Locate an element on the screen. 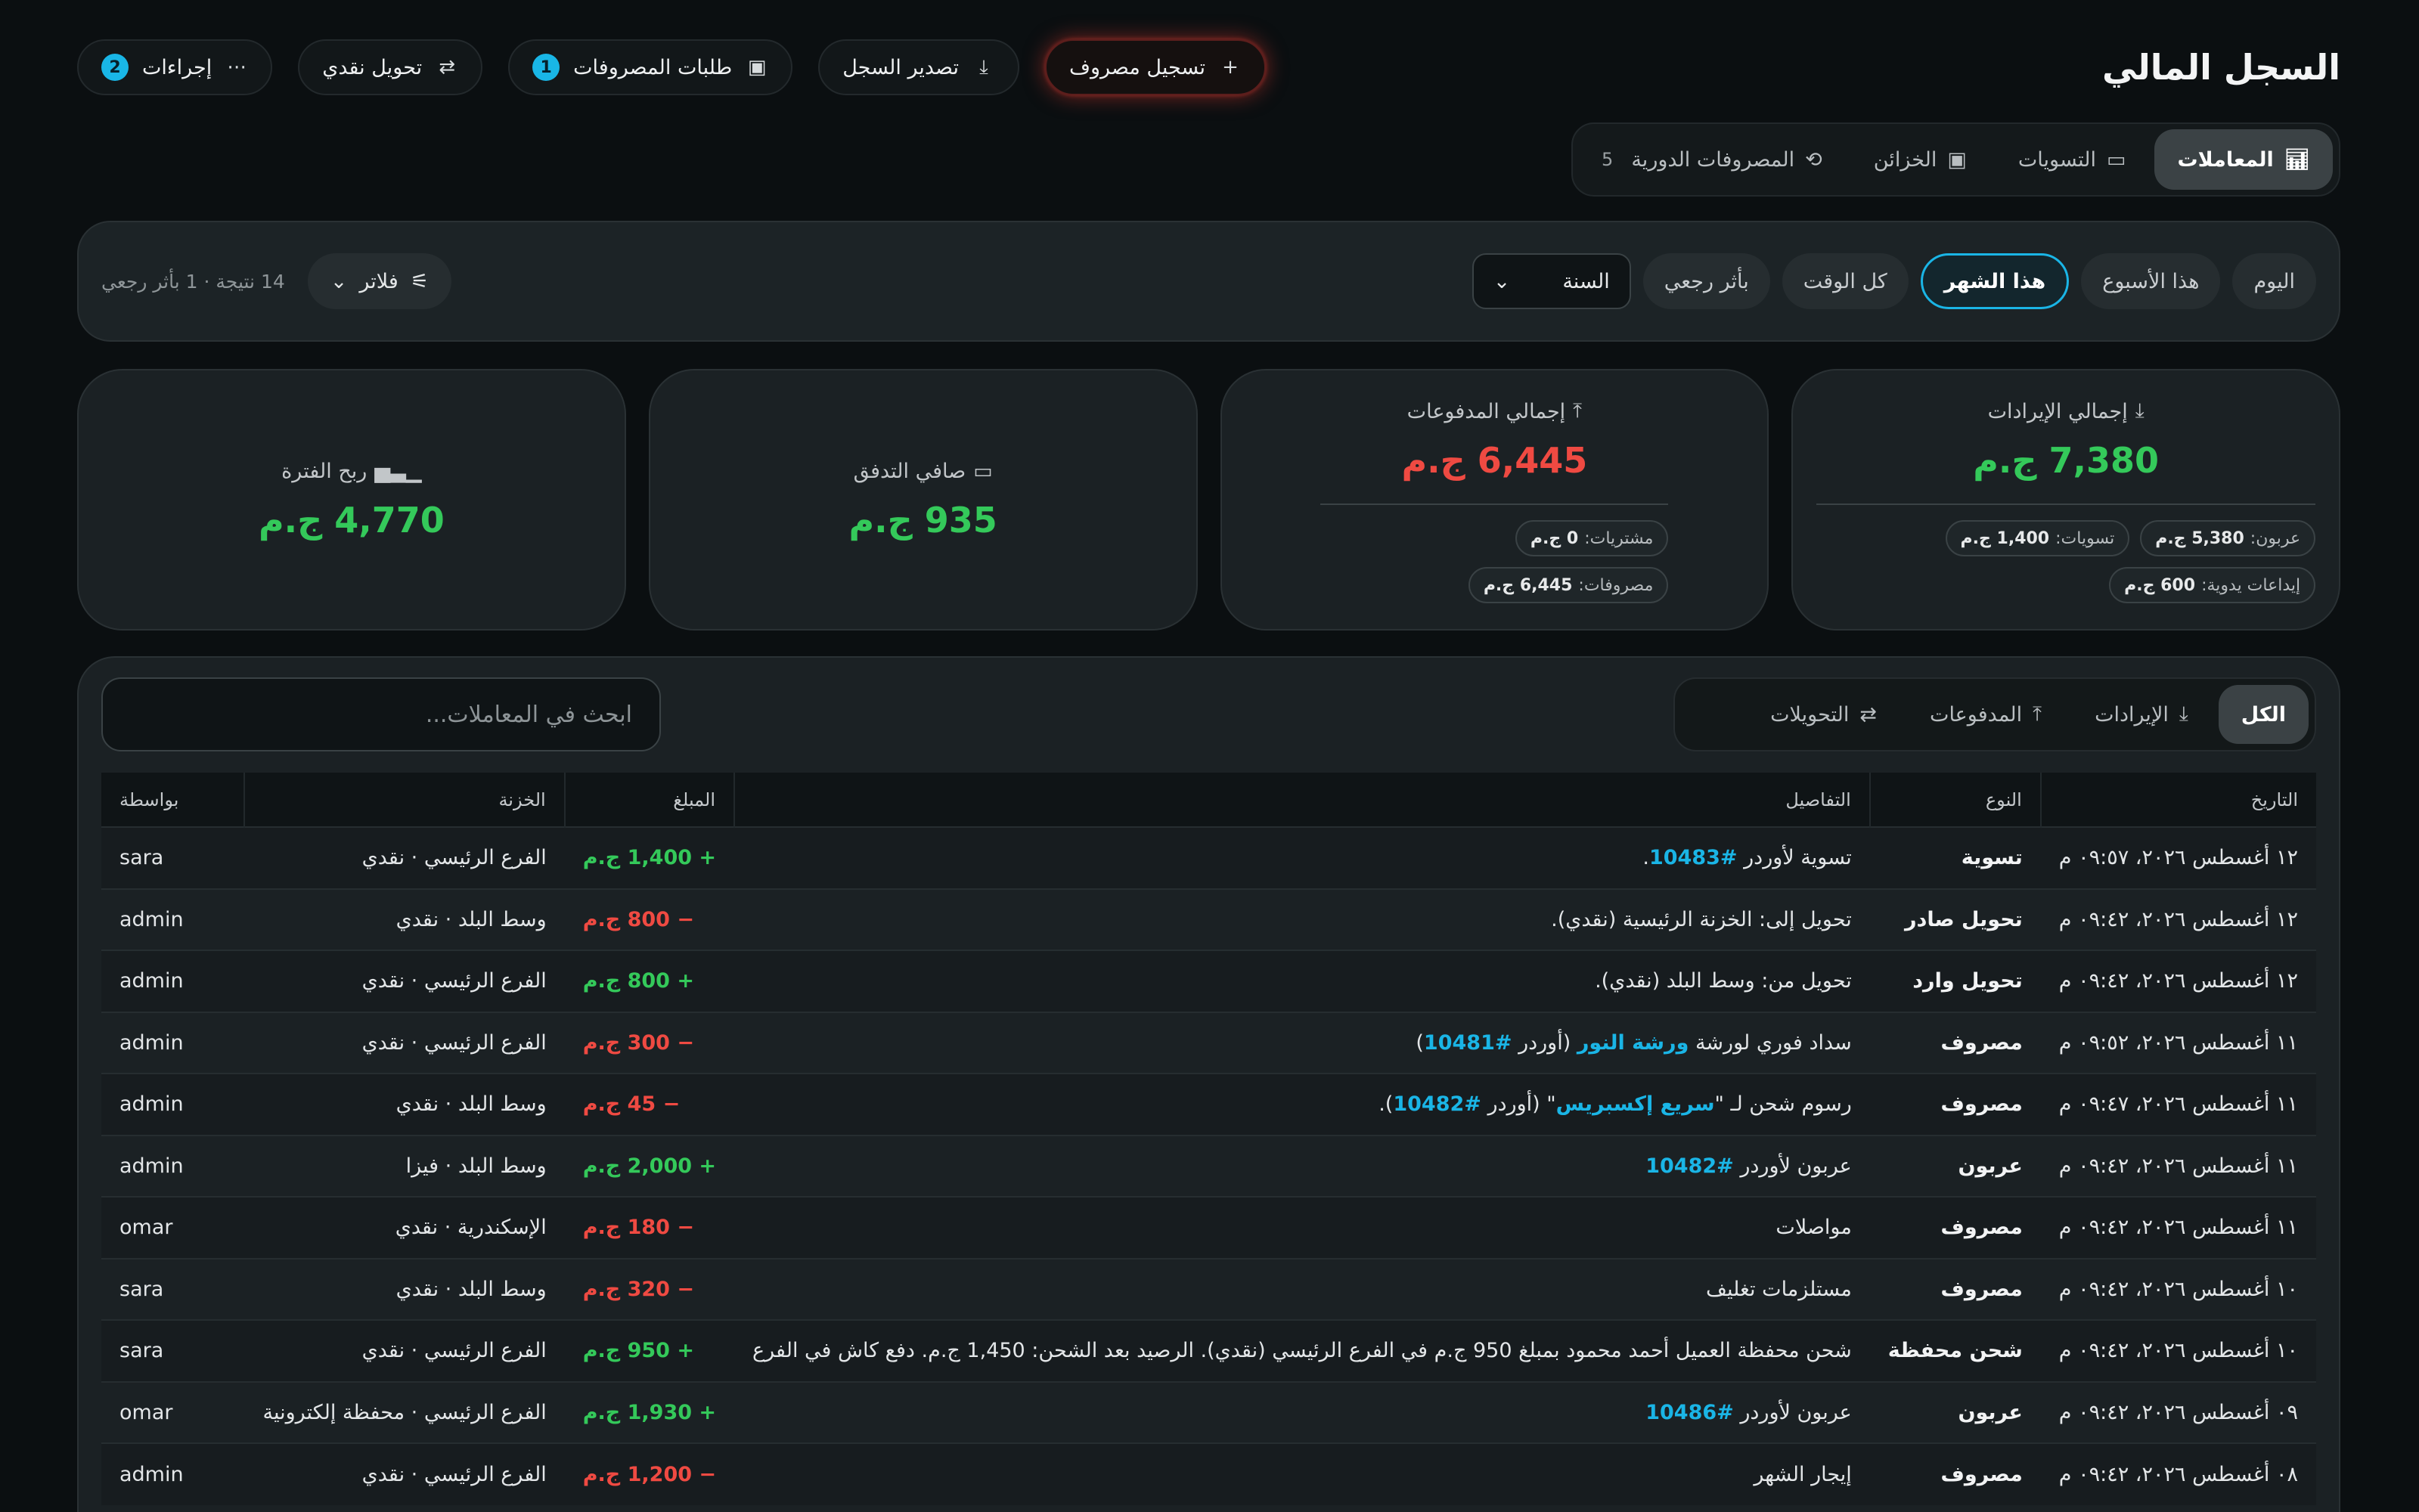 The height and width of the screenshot is (1512, 2419). period-profit-label: ربح الفترة is located at coordinates (325, 471).